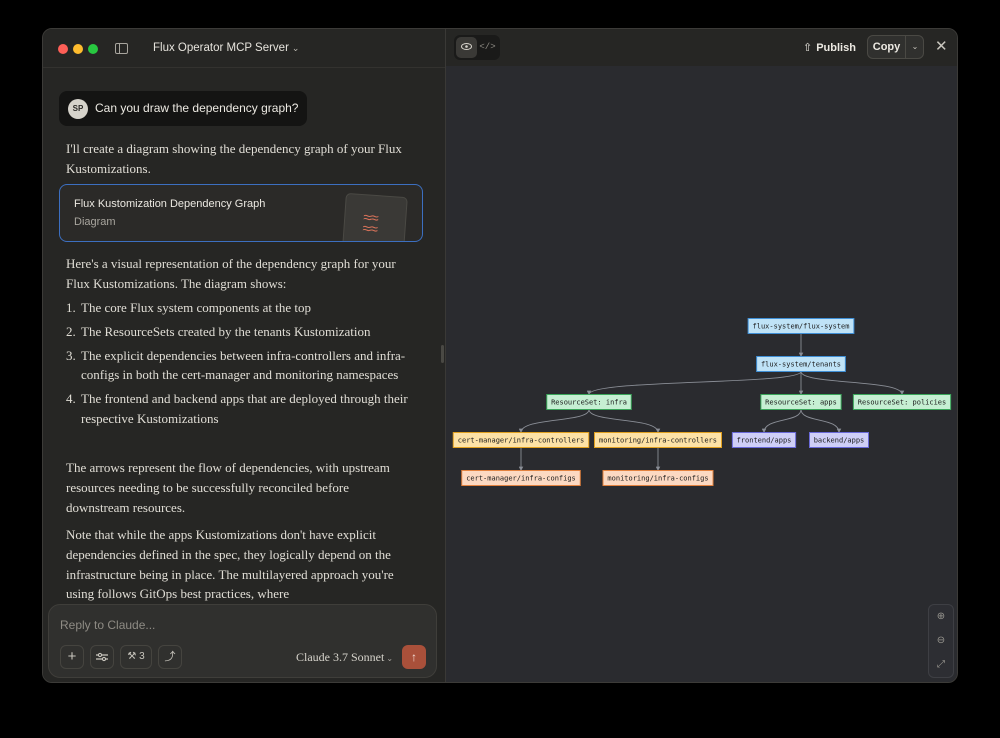 The image size is (1000, 738). I want to click on graph-node-label: flux-system/tenants, so click(801, 365).